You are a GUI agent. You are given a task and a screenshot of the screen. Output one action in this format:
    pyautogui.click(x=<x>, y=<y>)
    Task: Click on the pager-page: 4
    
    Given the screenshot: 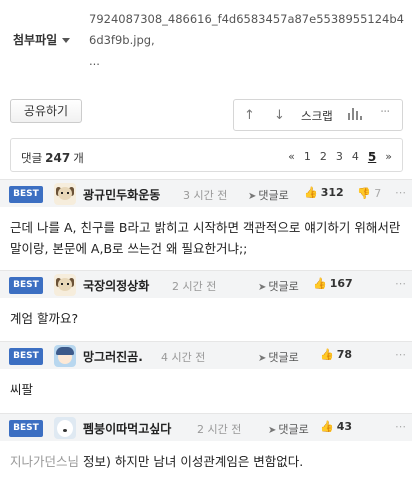 What is the action you would take?
    pyautogui.click(x=355, y=157)
    